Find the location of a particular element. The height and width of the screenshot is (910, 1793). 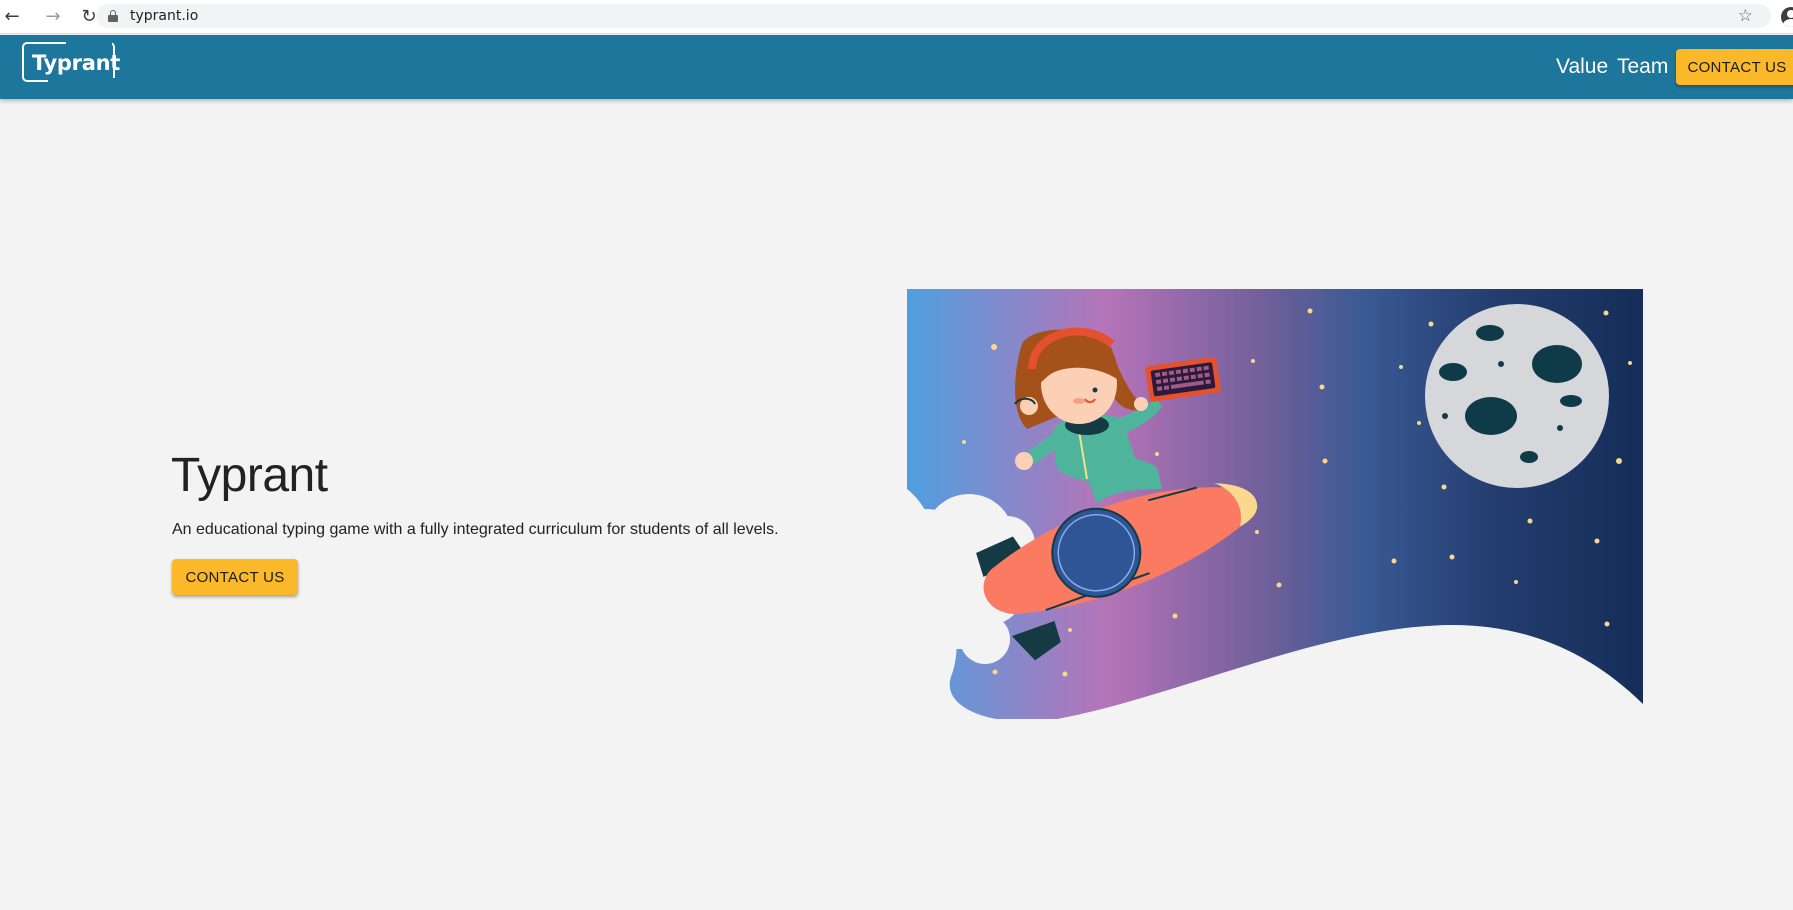

url-text: typrant.io is located at coordinates (164, 16).